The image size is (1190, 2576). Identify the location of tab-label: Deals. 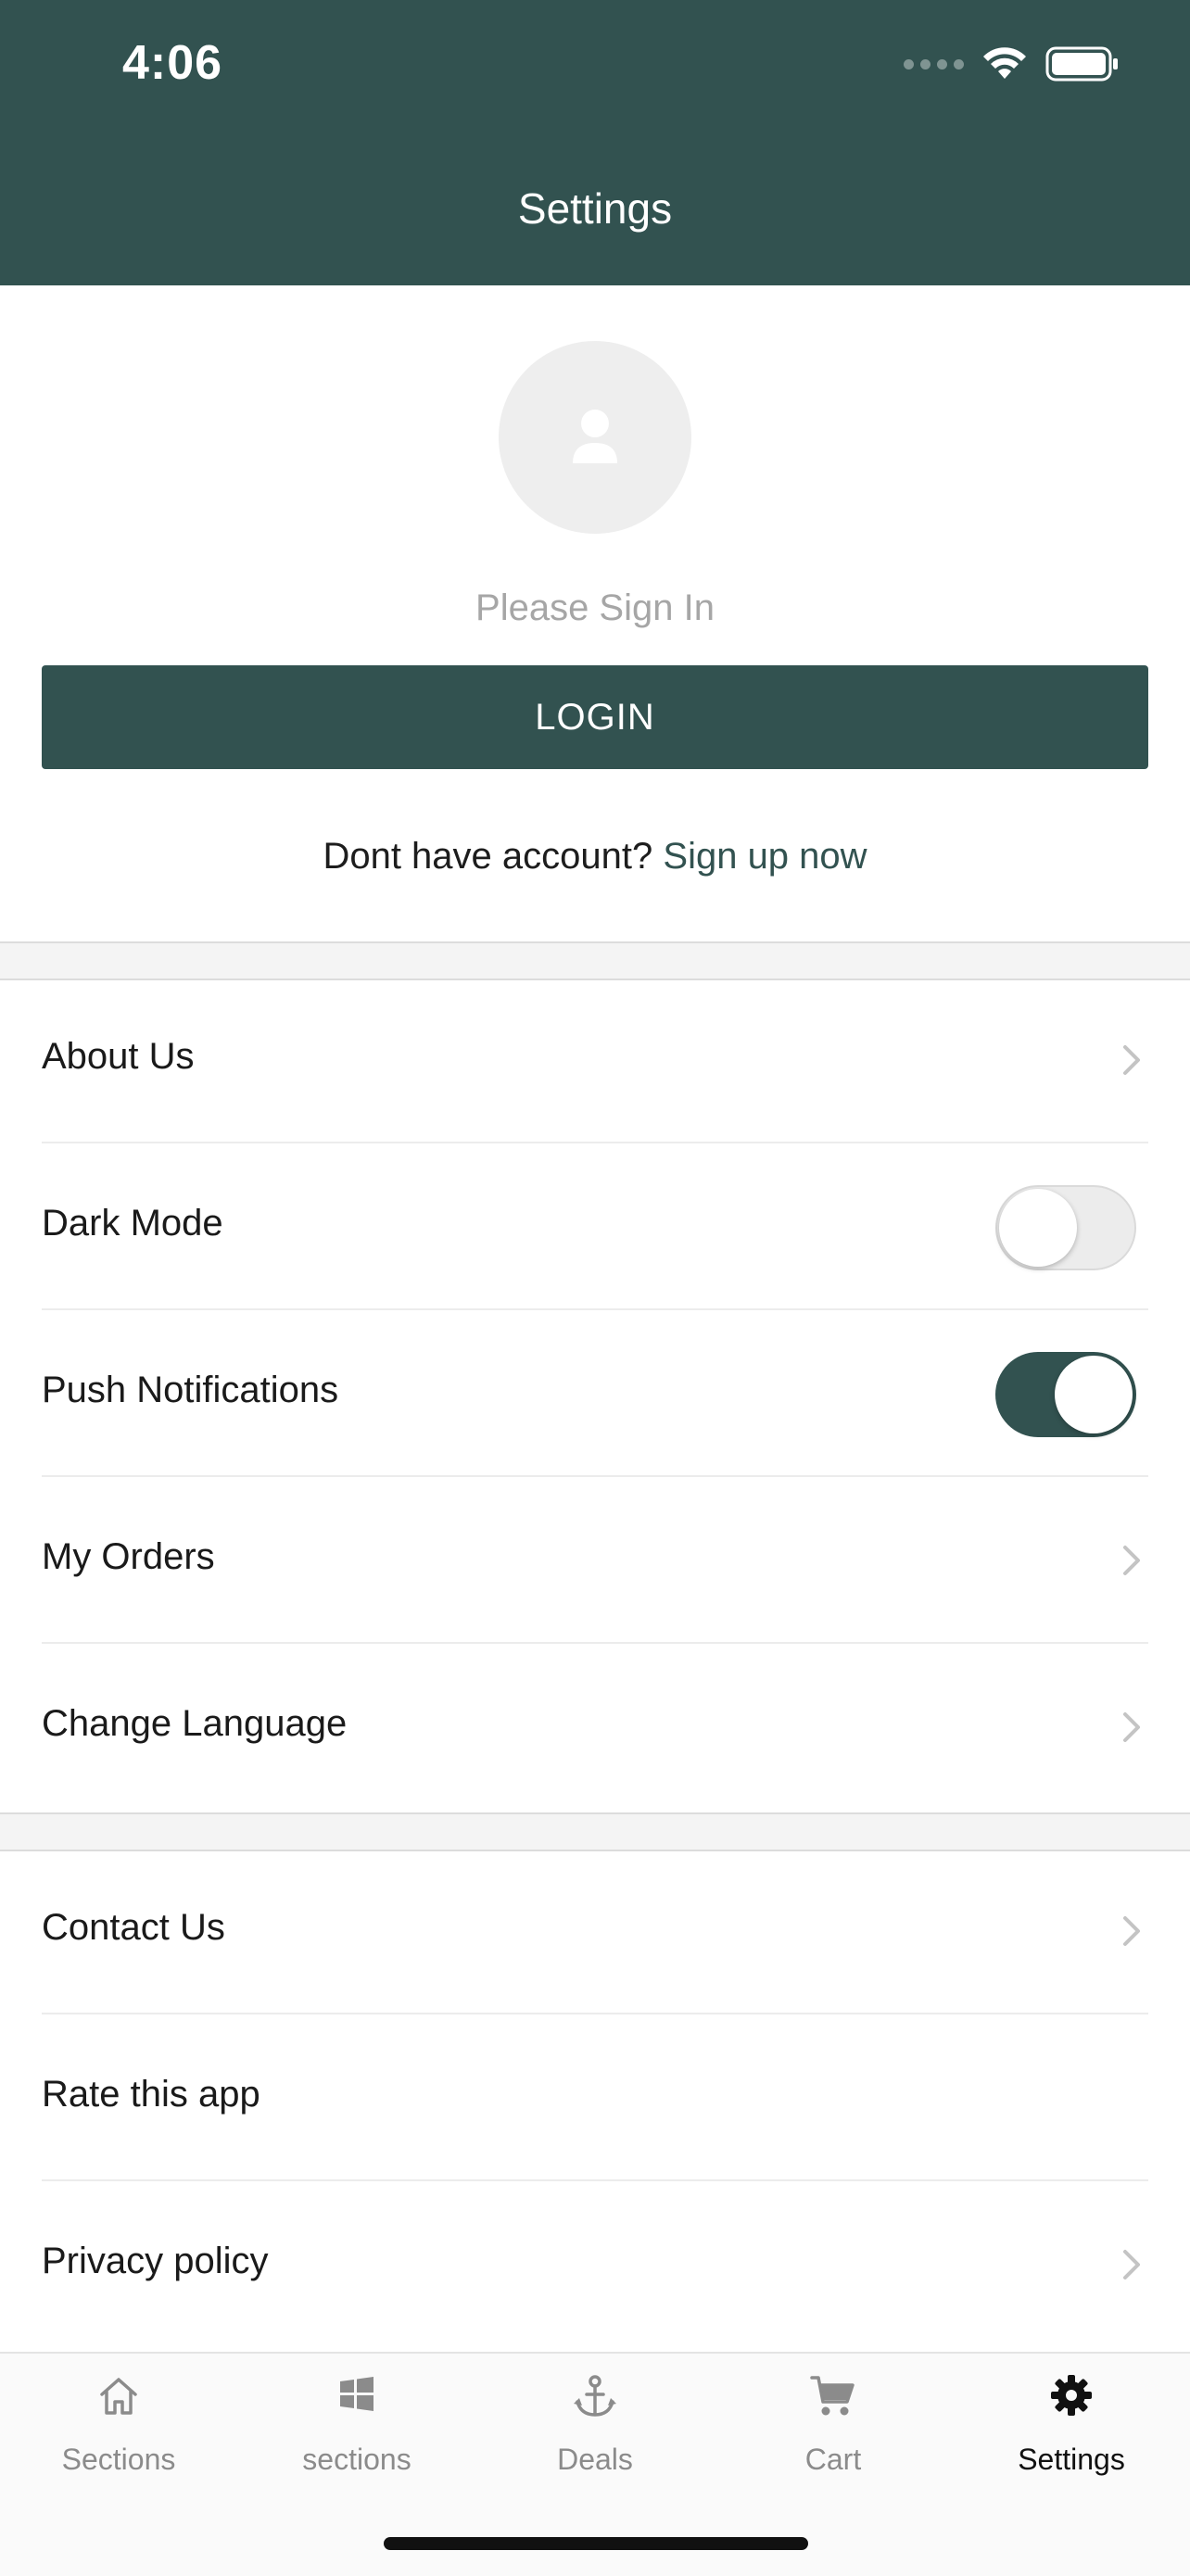
(595, 2460).